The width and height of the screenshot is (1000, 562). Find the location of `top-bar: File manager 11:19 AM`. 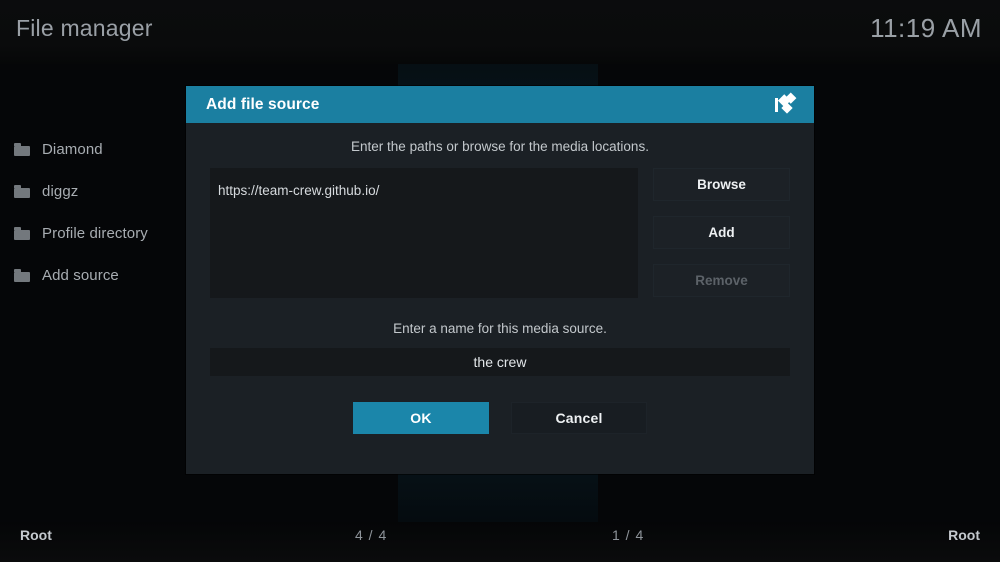

top-bar: File manager 11:19 AM is located at coordinates (500, 28).